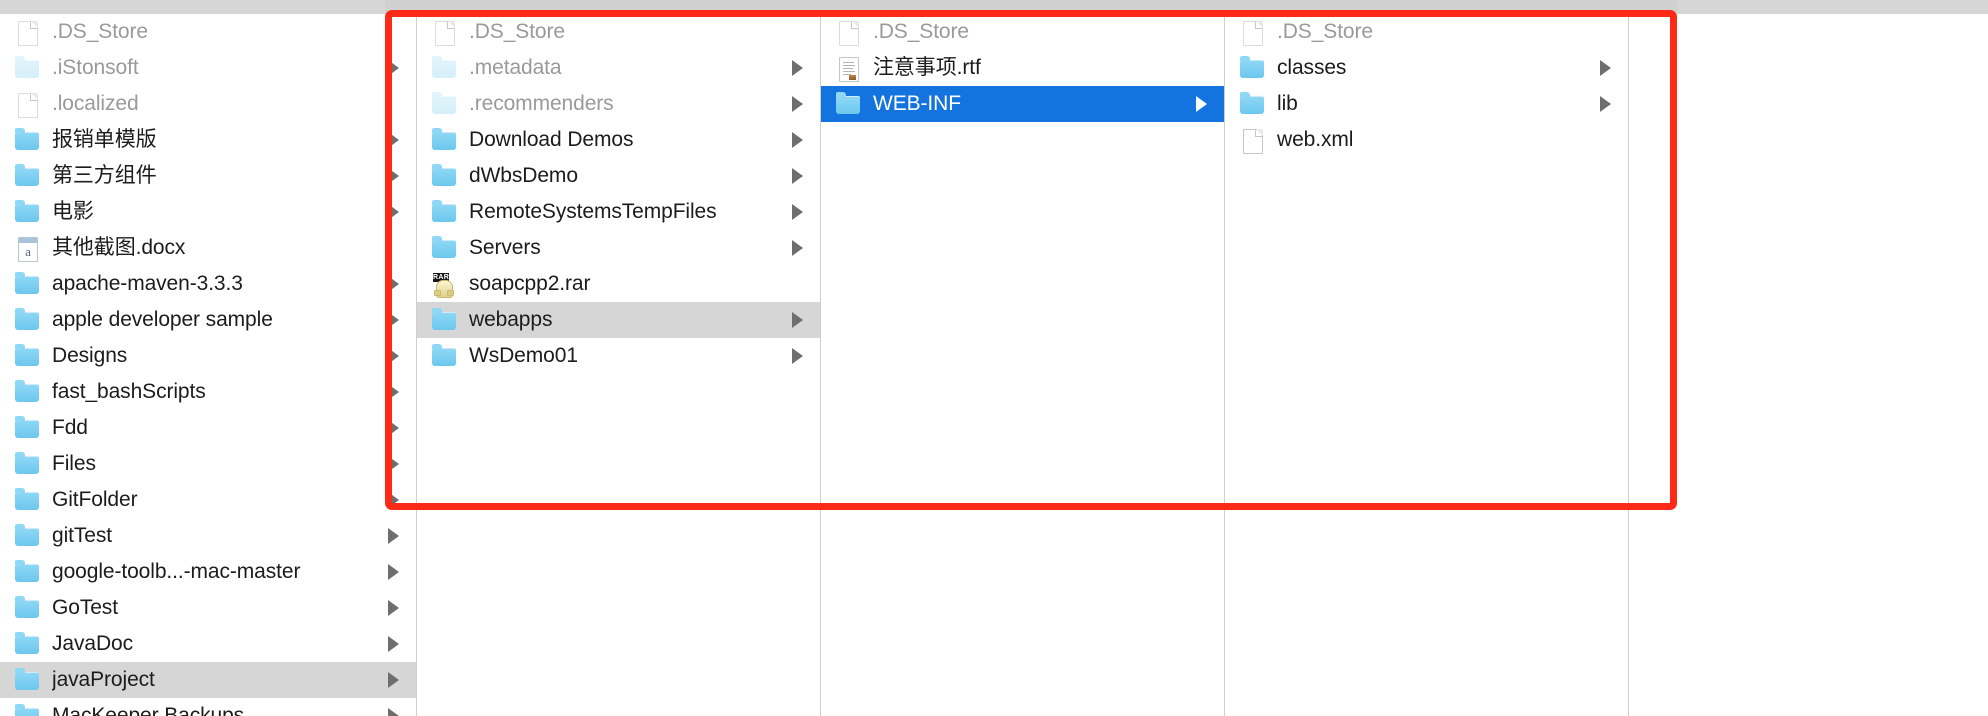 Image resolution: width=1988 pixels, height=716 pixels. I want to click on file-row: .localized, so click(208, 104).